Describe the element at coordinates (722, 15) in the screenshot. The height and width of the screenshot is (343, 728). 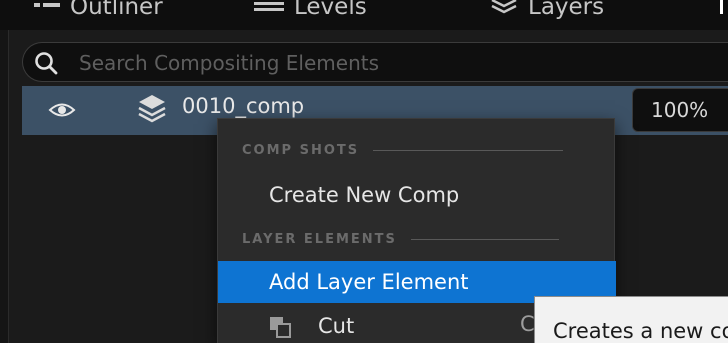
I see `tab-overflow-icon` at that location.